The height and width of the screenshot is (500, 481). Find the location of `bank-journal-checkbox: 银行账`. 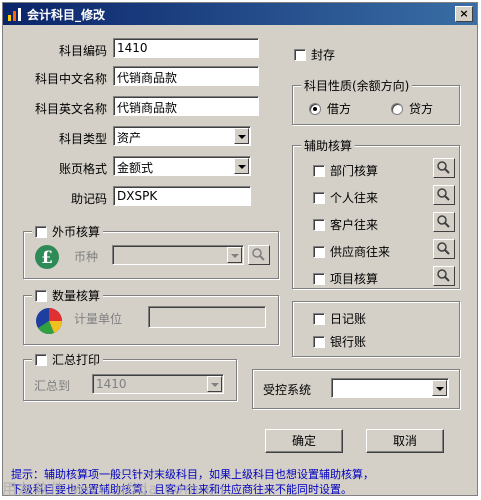

bank-journal-checkbox: 银行账 is located at coordinates (339, 341).